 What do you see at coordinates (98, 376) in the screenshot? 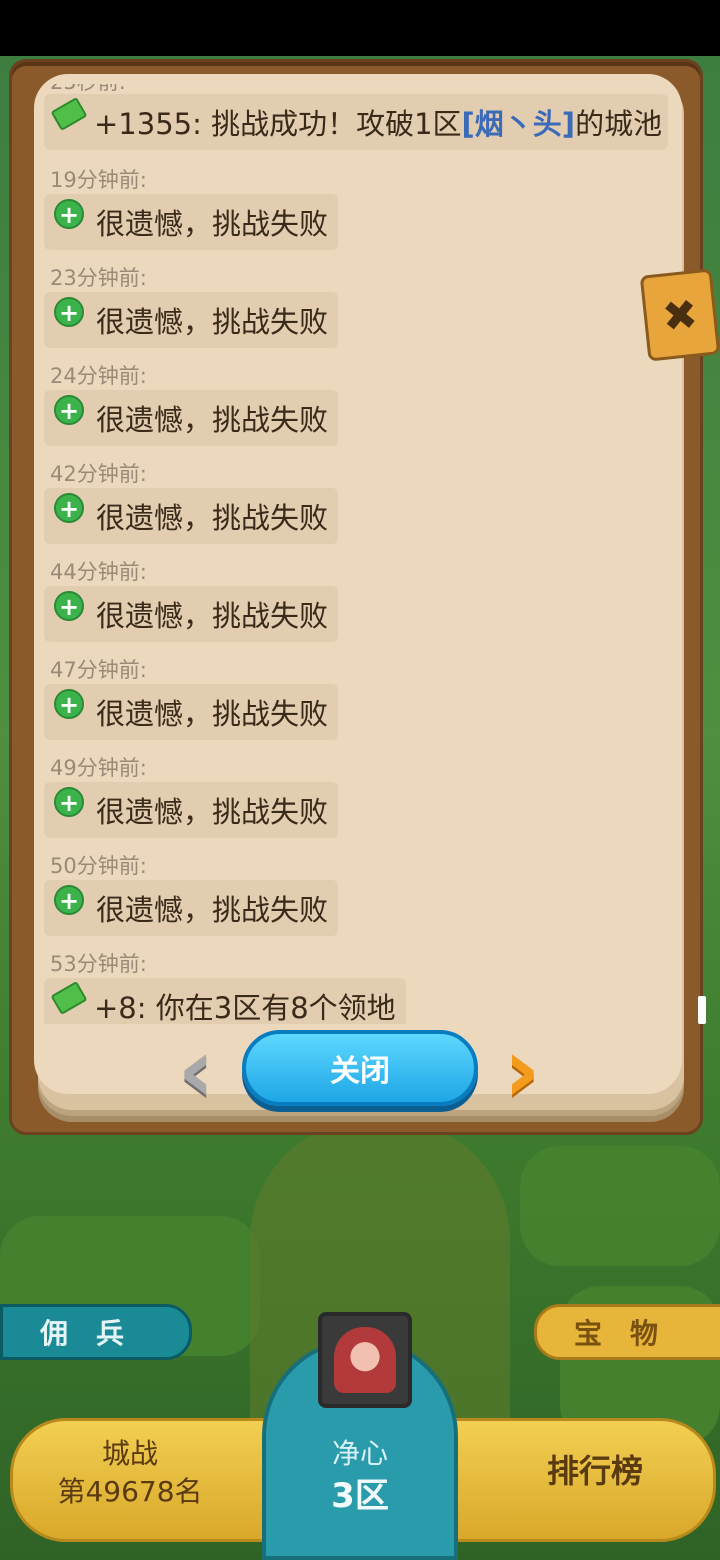
I see `entry-time: 24分钟前:` at bounding box center [98, 376].